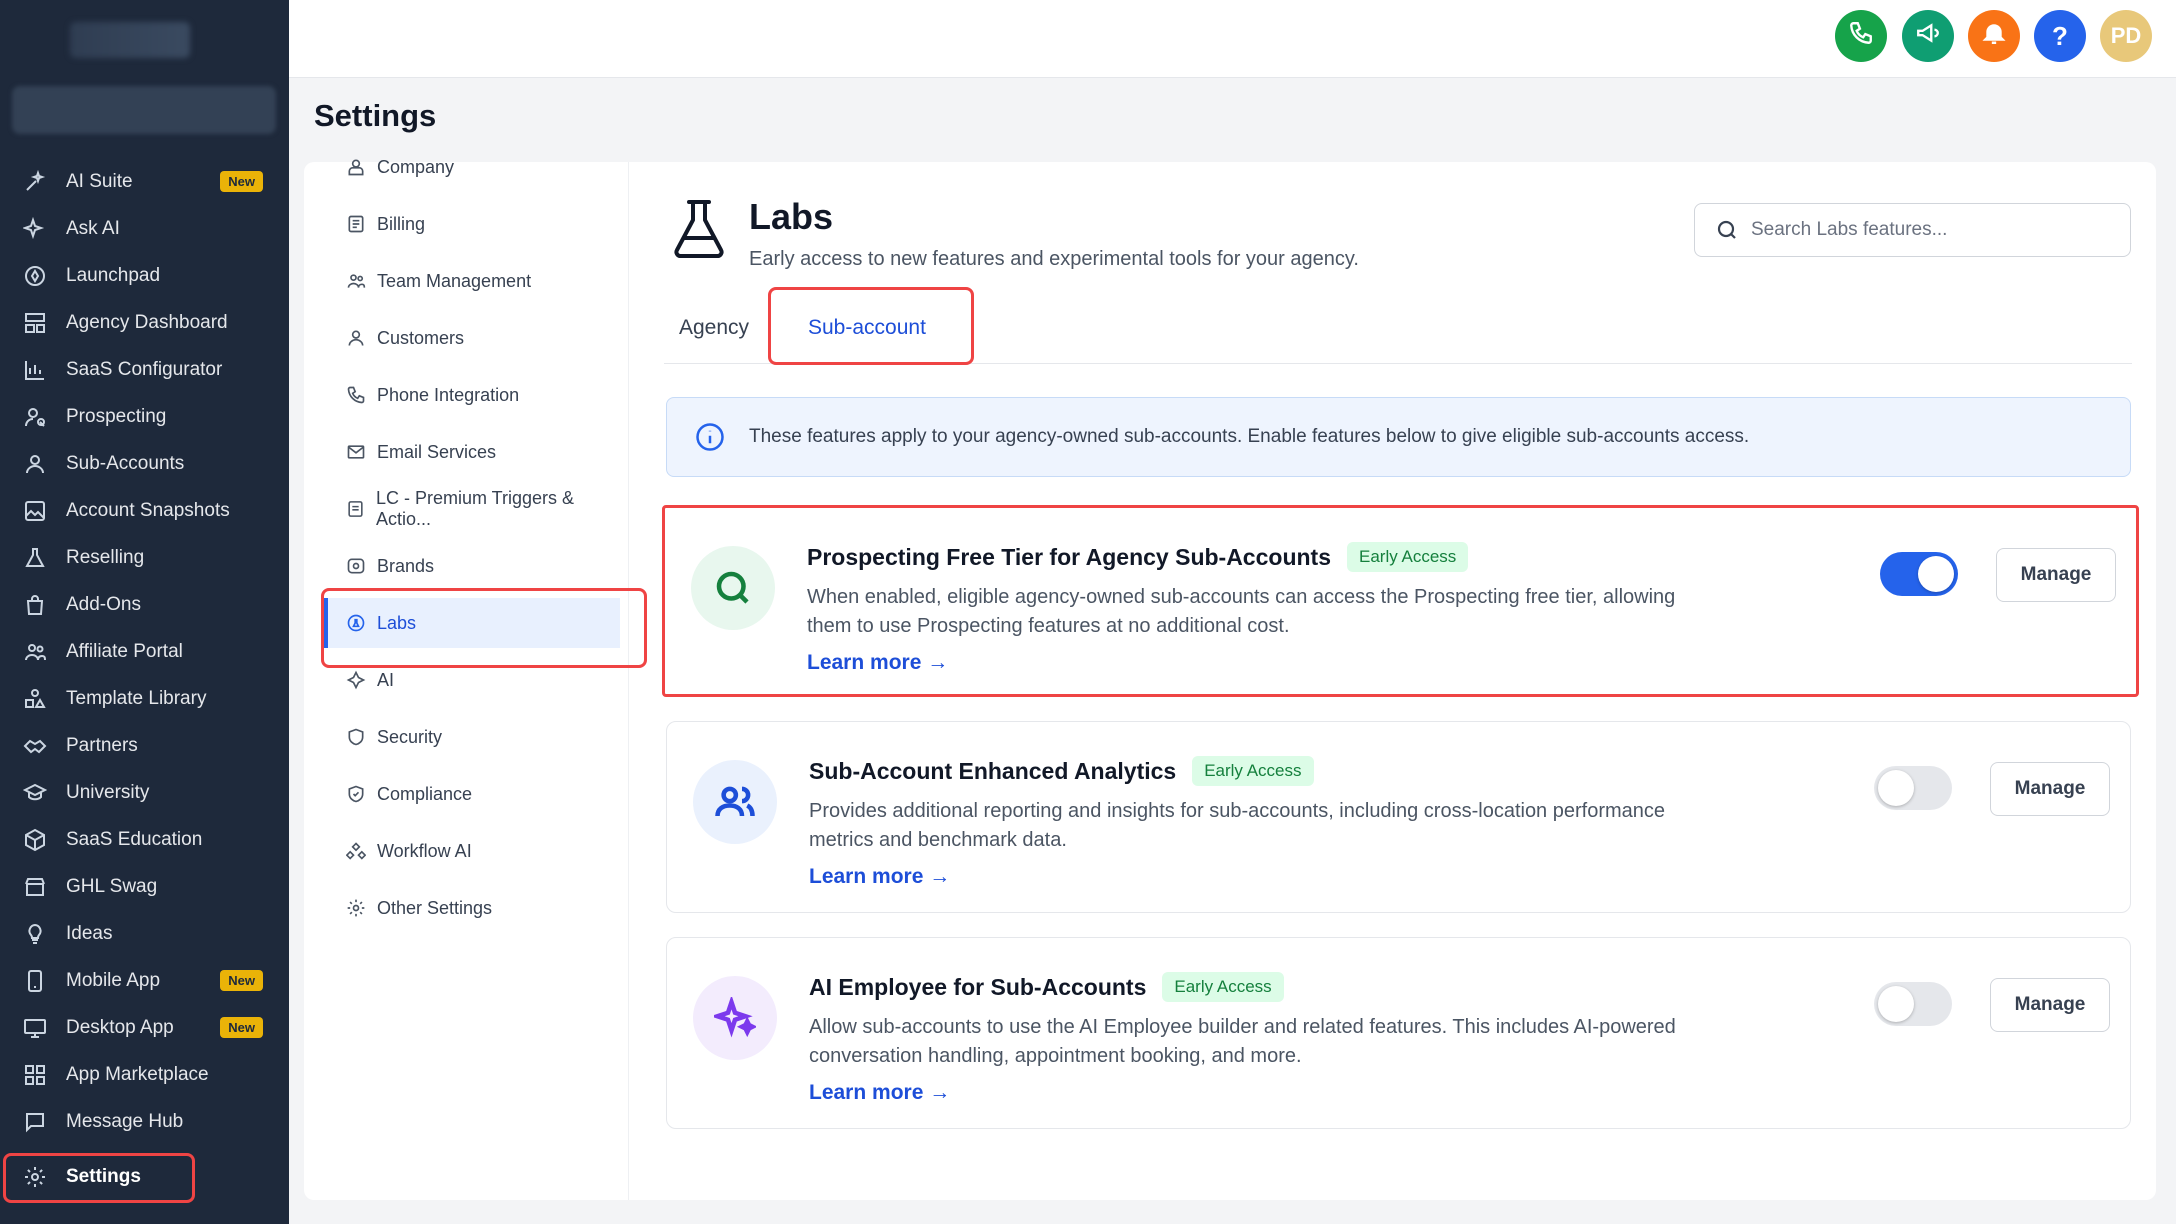 This screenshot has width=2176, height=1224. What do you see at coordinates (472, 794) in the screenshot?
I see `settings-nav-compliance: Compliance` at bounding box center [472, 794].